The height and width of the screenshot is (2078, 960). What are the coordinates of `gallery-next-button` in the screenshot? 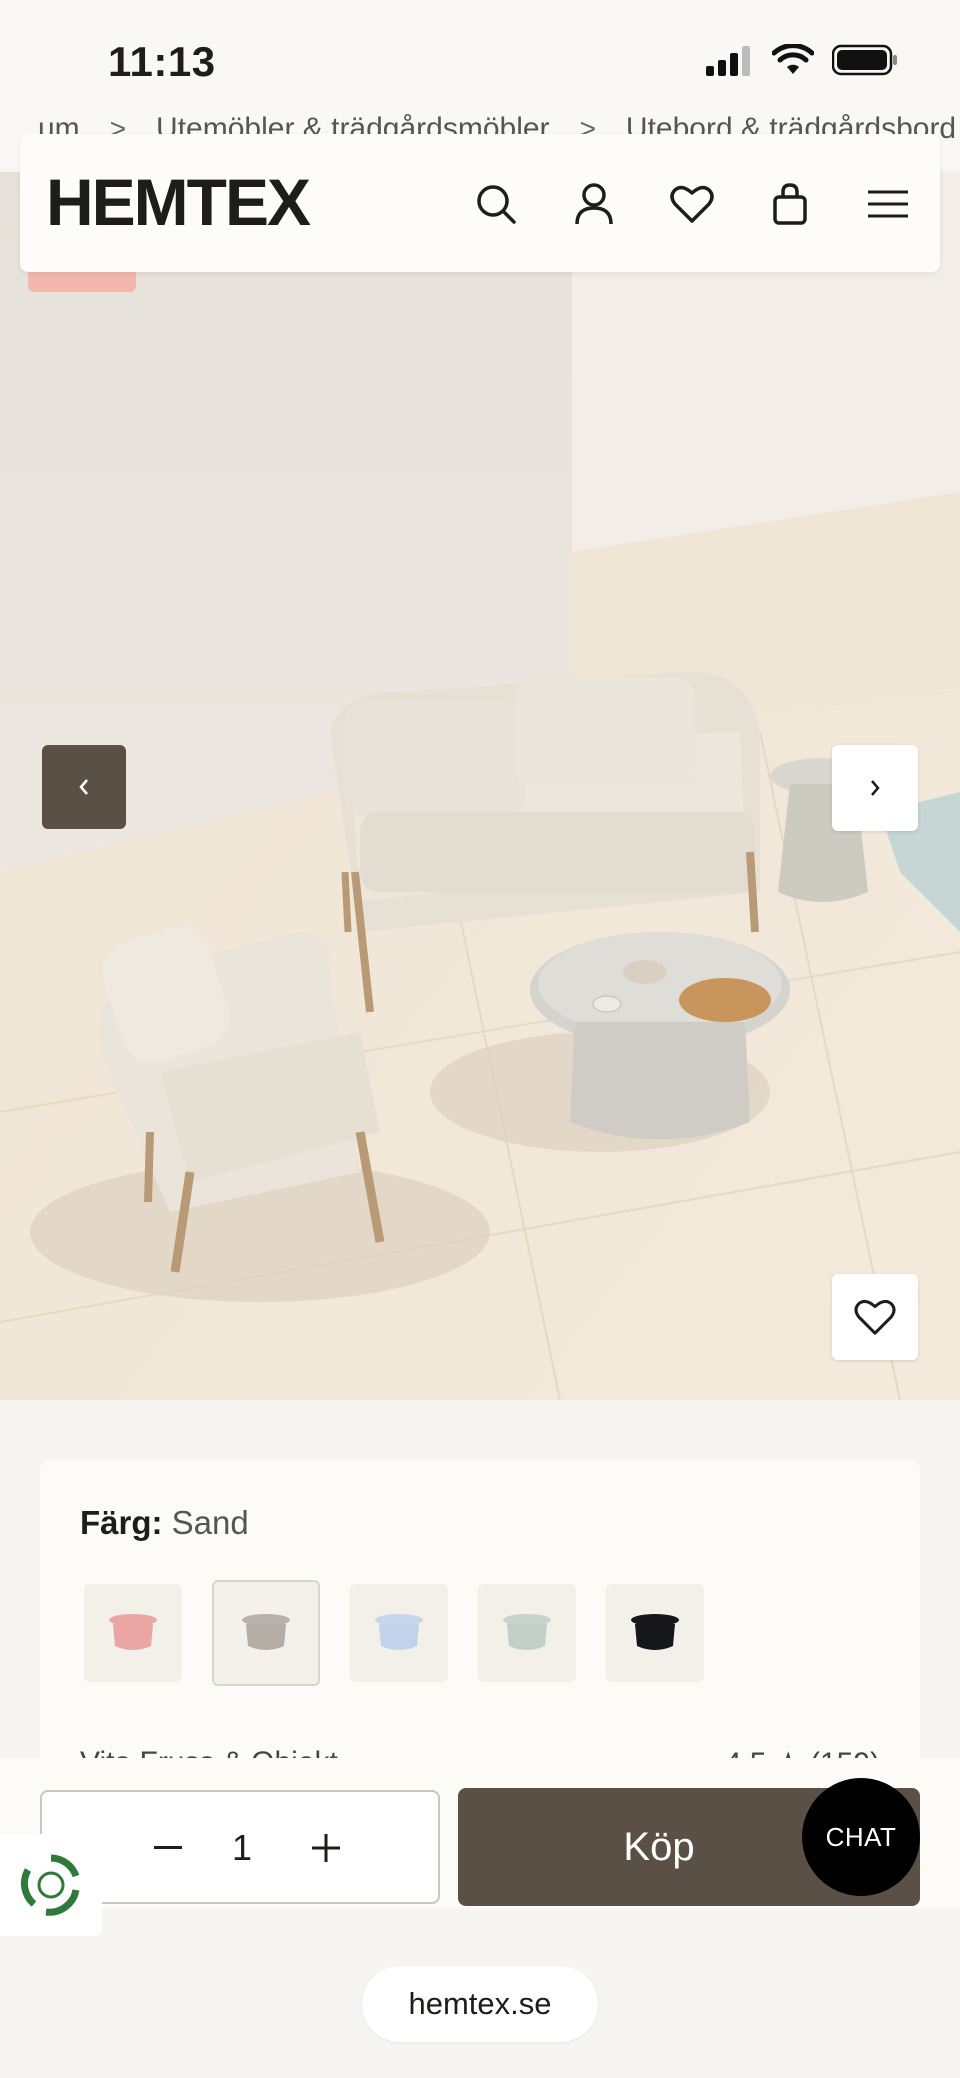 It's located at (875, 788).